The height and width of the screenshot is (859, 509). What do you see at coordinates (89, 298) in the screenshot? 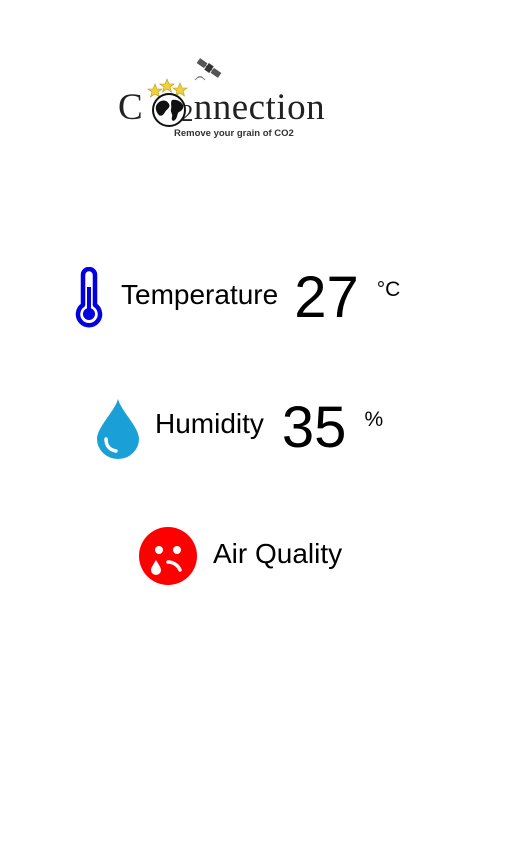
I see `thermometer-icon` at bounding box center [89, 298].